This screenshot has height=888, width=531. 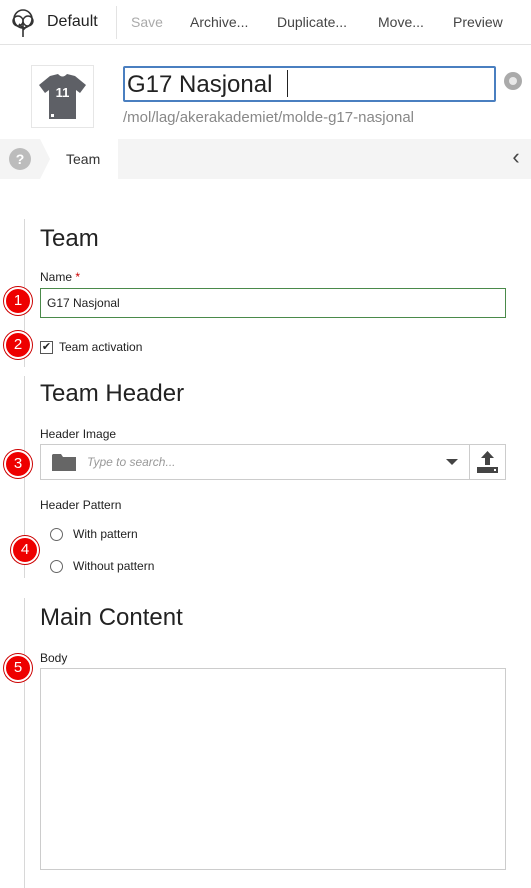 What do you see at coordinates (113, 566) in the screenshot?
I see `radio-without-pattern-label: Without pattern` at bounding box center [113, 566].